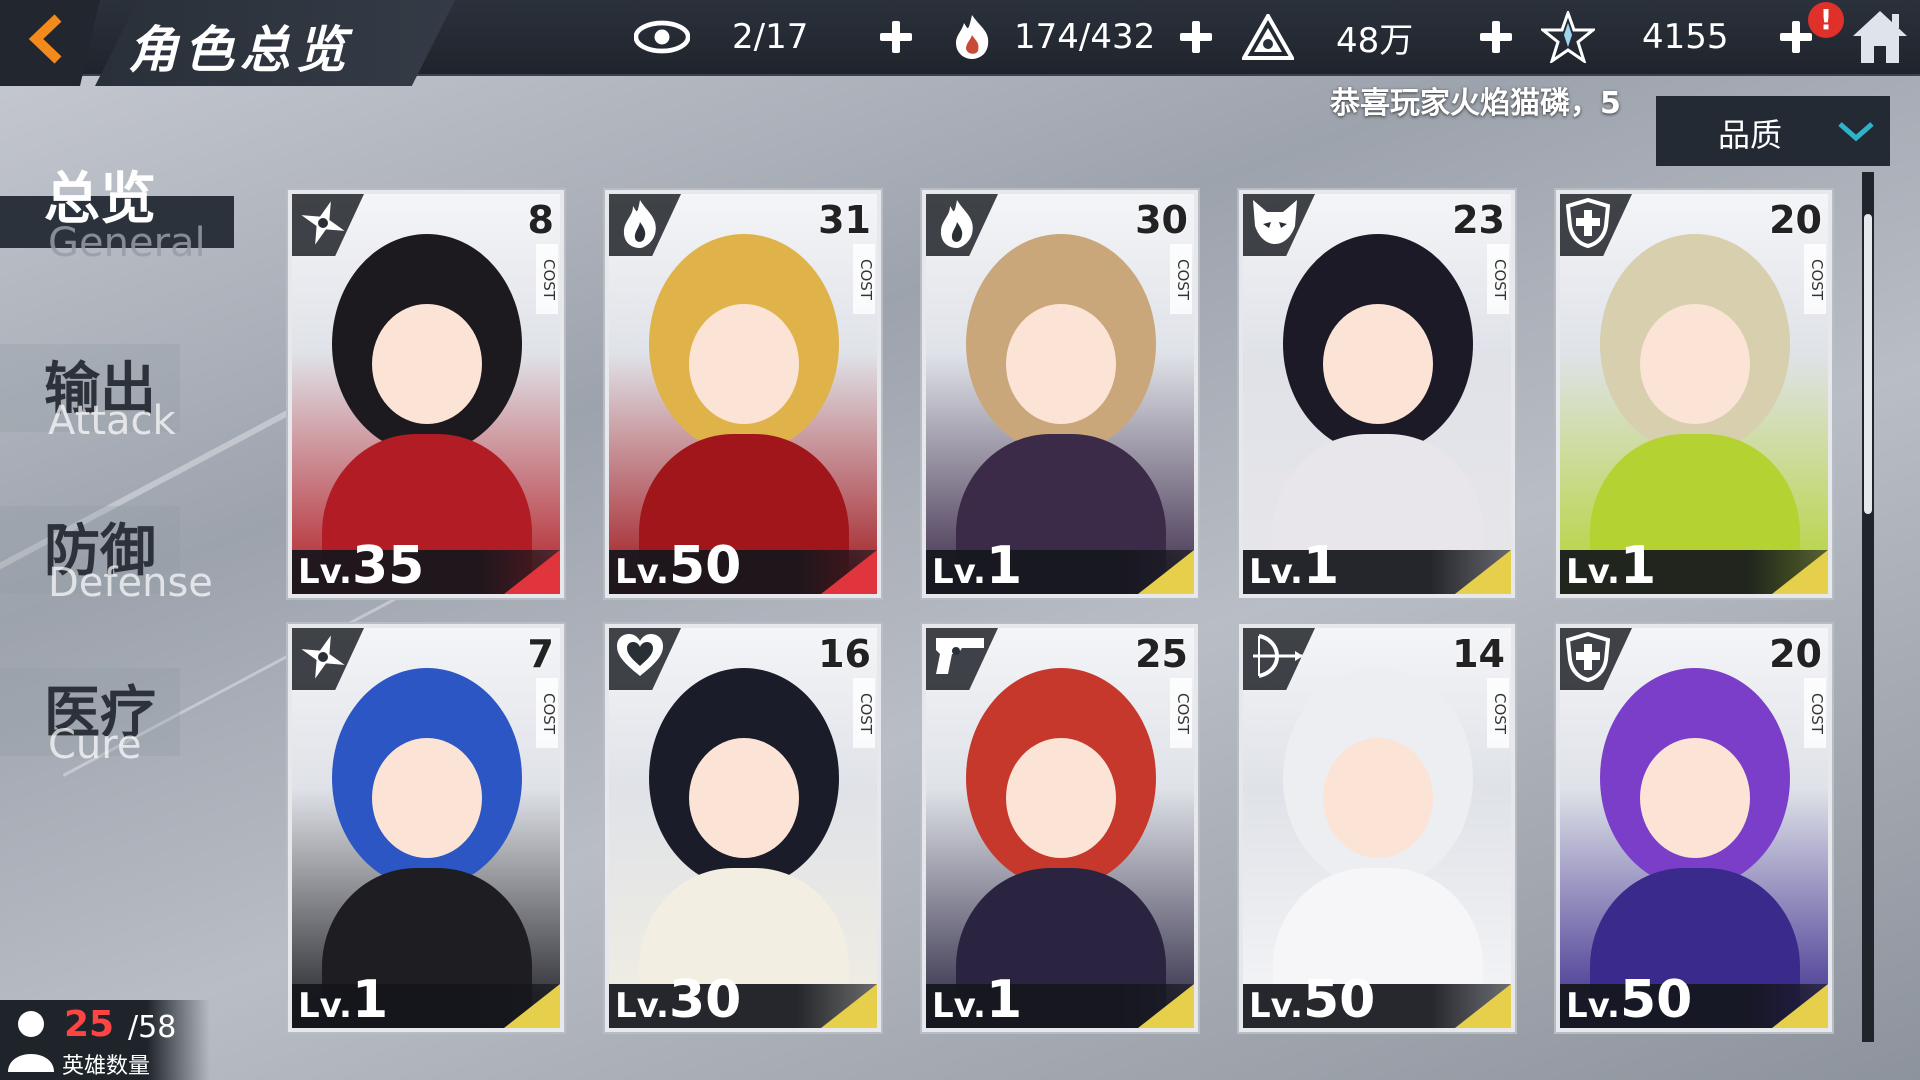  I want to click on resource-gold: 48万, so click(1326, 37).